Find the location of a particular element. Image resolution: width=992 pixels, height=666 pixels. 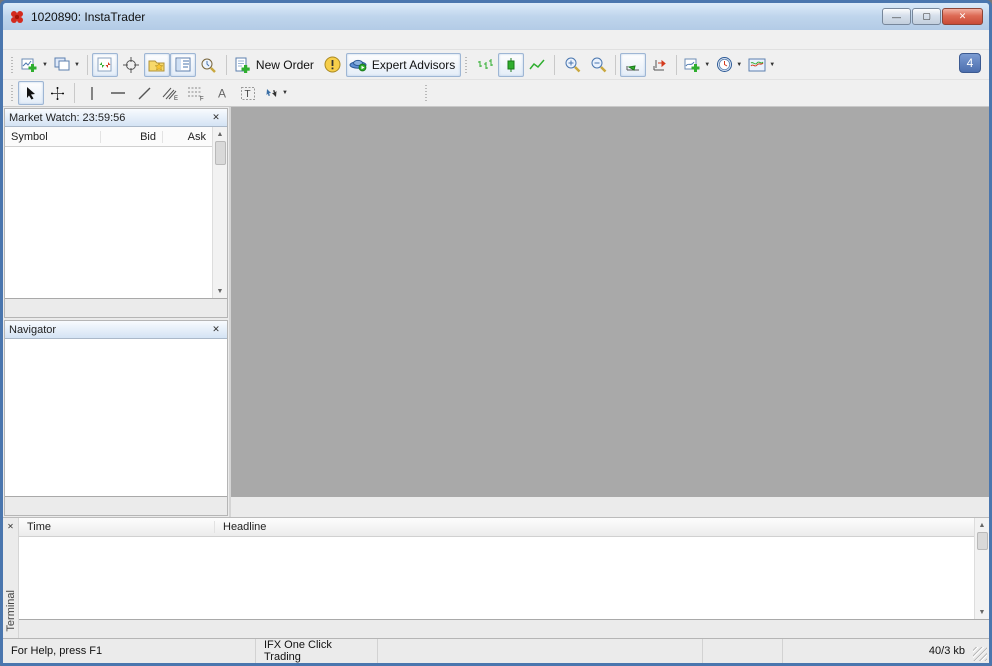

navigator-toggle-button is located at coordinates (156, 64).